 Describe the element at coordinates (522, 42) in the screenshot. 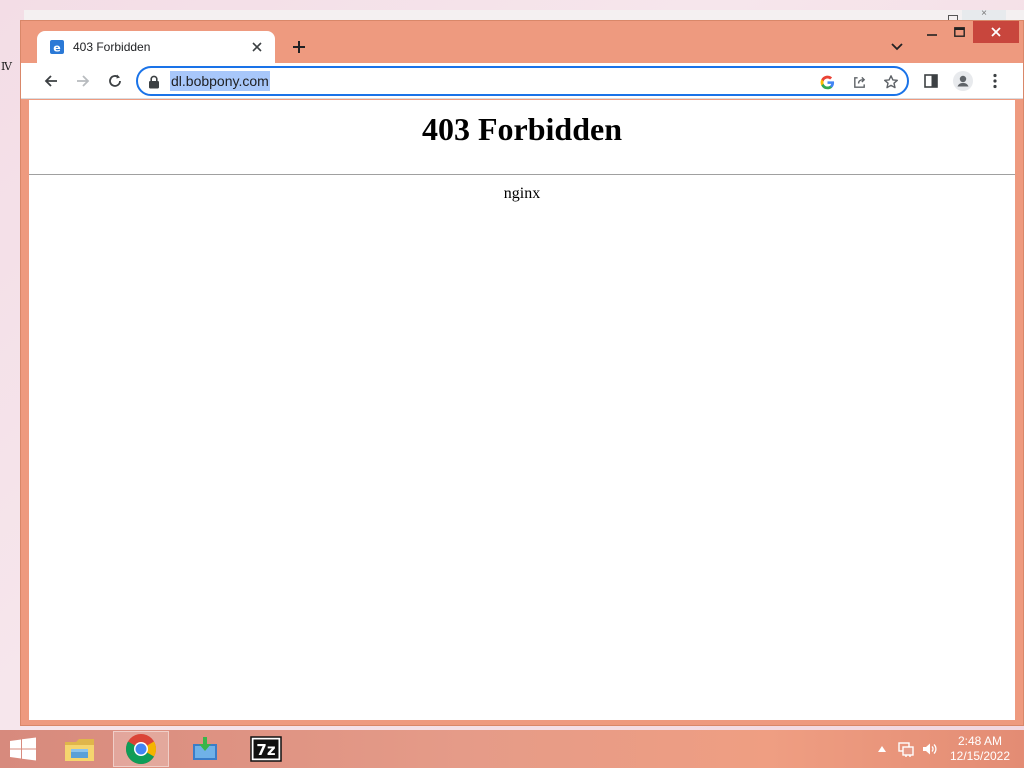

I see `tab-strip: e 403 Forbidden` at that location.